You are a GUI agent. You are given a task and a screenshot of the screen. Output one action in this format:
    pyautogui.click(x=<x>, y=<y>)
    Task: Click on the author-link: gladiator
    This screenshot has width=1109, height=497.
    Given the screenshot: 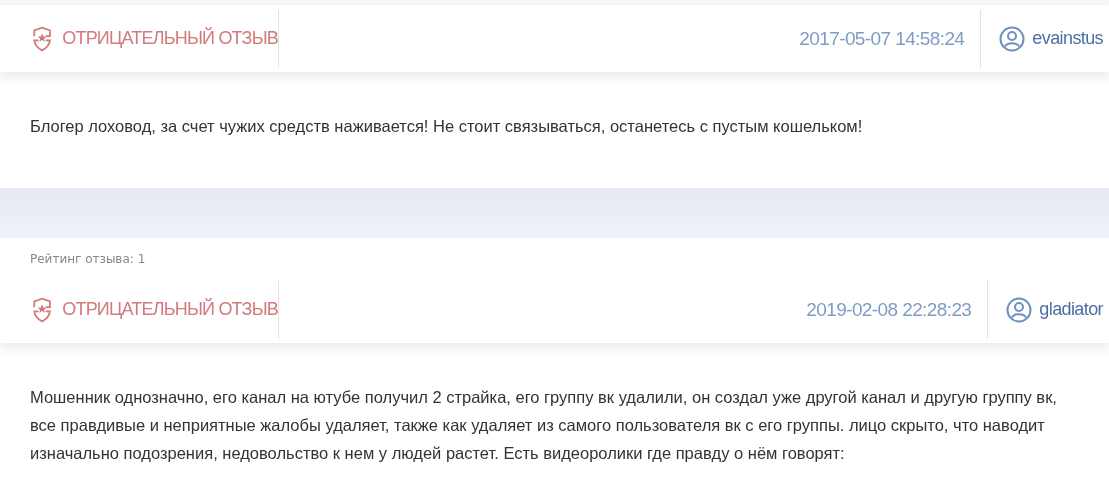 What is the action you would take?
    pyautogui.click(x=1071, y=309)
    